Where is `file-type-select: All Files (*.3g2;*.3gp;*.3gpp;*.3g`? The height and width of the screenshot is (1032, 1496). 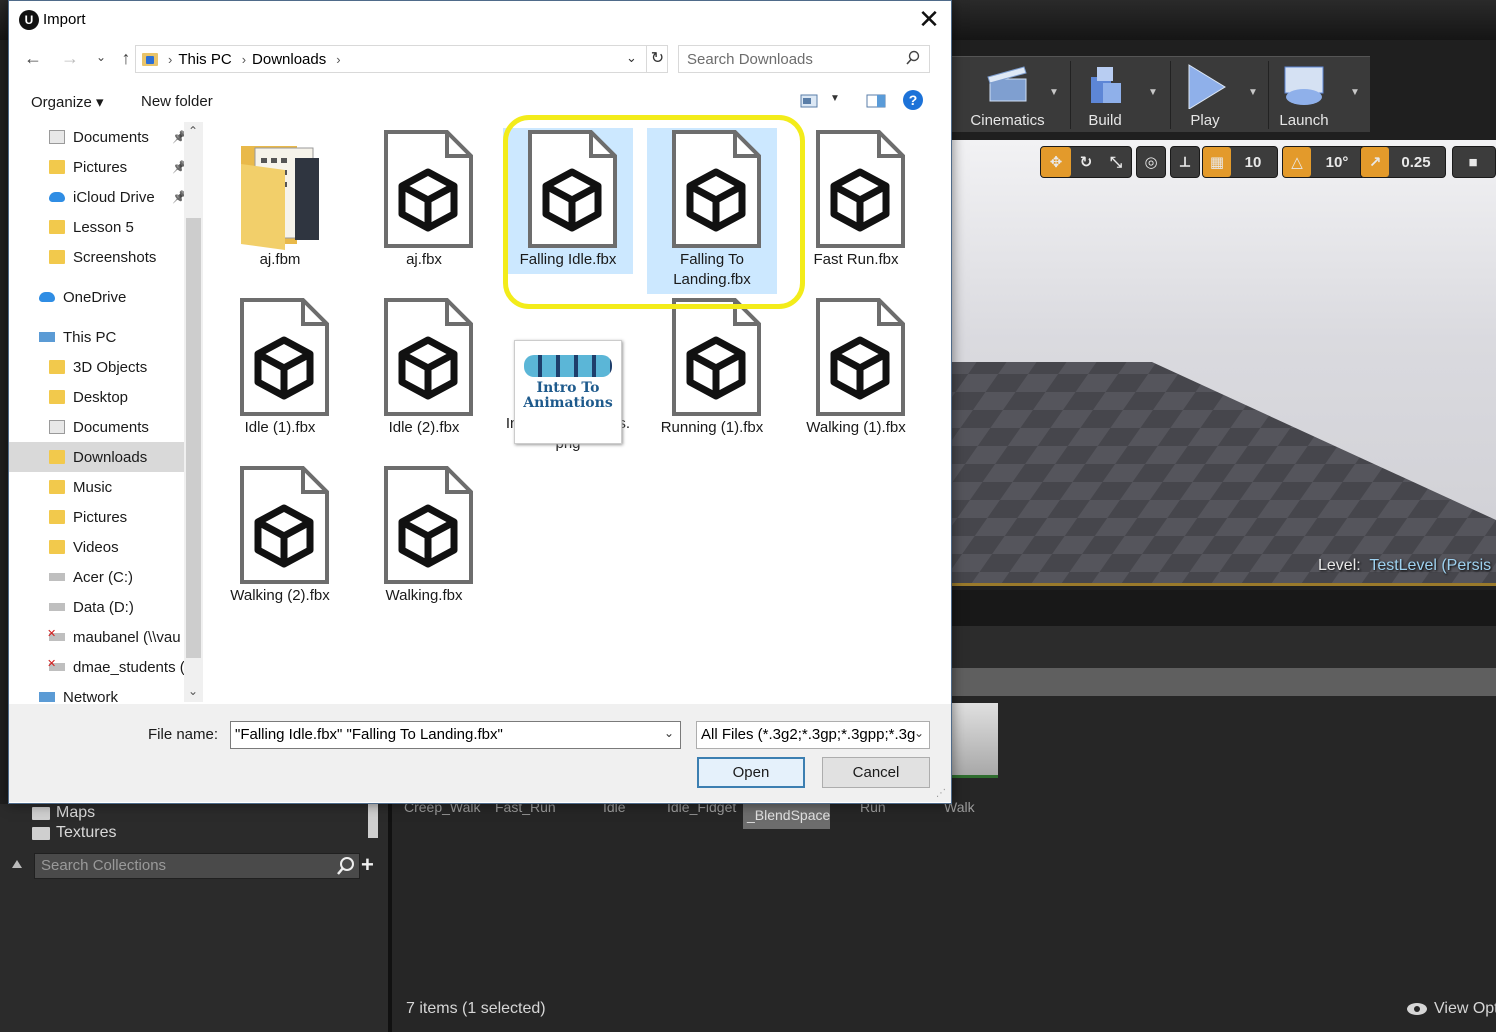
file-type-select: All Files (*.3g2;*.3gp;*.3gpp;*.3g is located at coordinates (813, 735).